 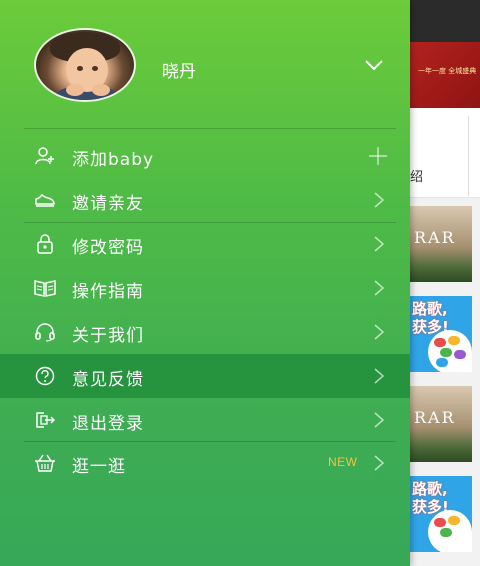 I want to click on background-card-mansion: RAR, so click(x=441, y=244).